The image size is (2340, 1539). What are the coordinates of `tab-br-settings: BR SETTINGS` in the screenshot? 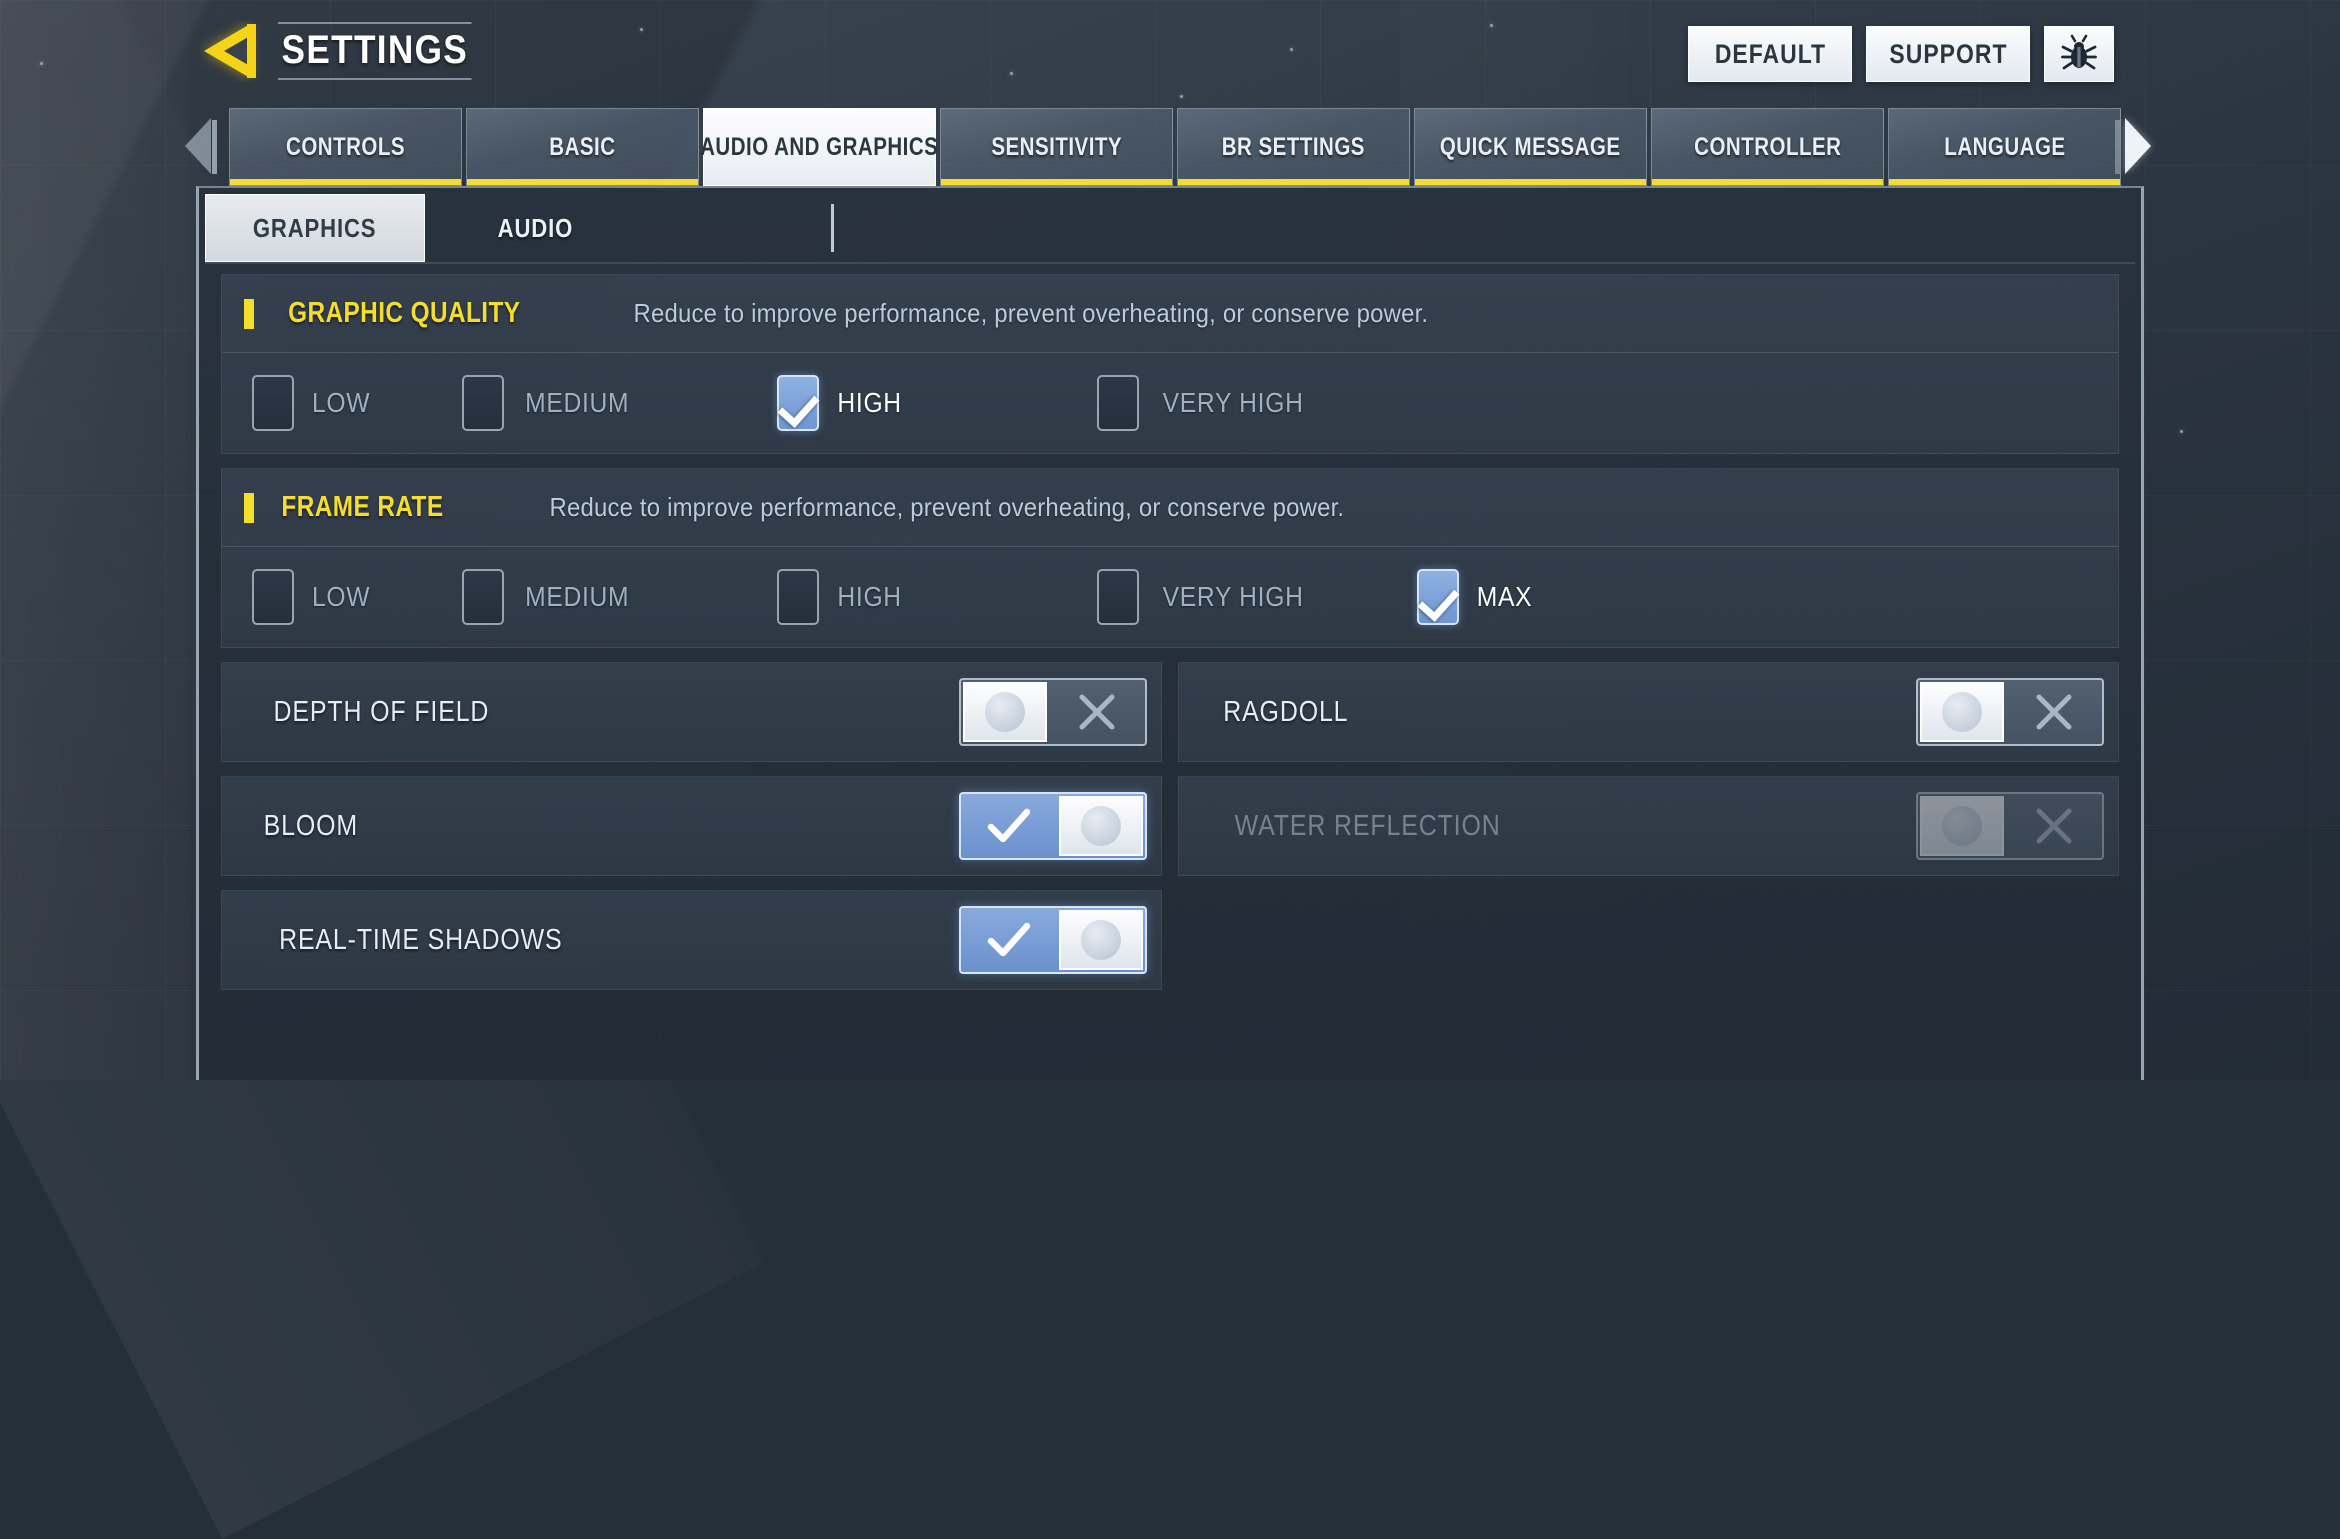 It's located at (1293, 147).